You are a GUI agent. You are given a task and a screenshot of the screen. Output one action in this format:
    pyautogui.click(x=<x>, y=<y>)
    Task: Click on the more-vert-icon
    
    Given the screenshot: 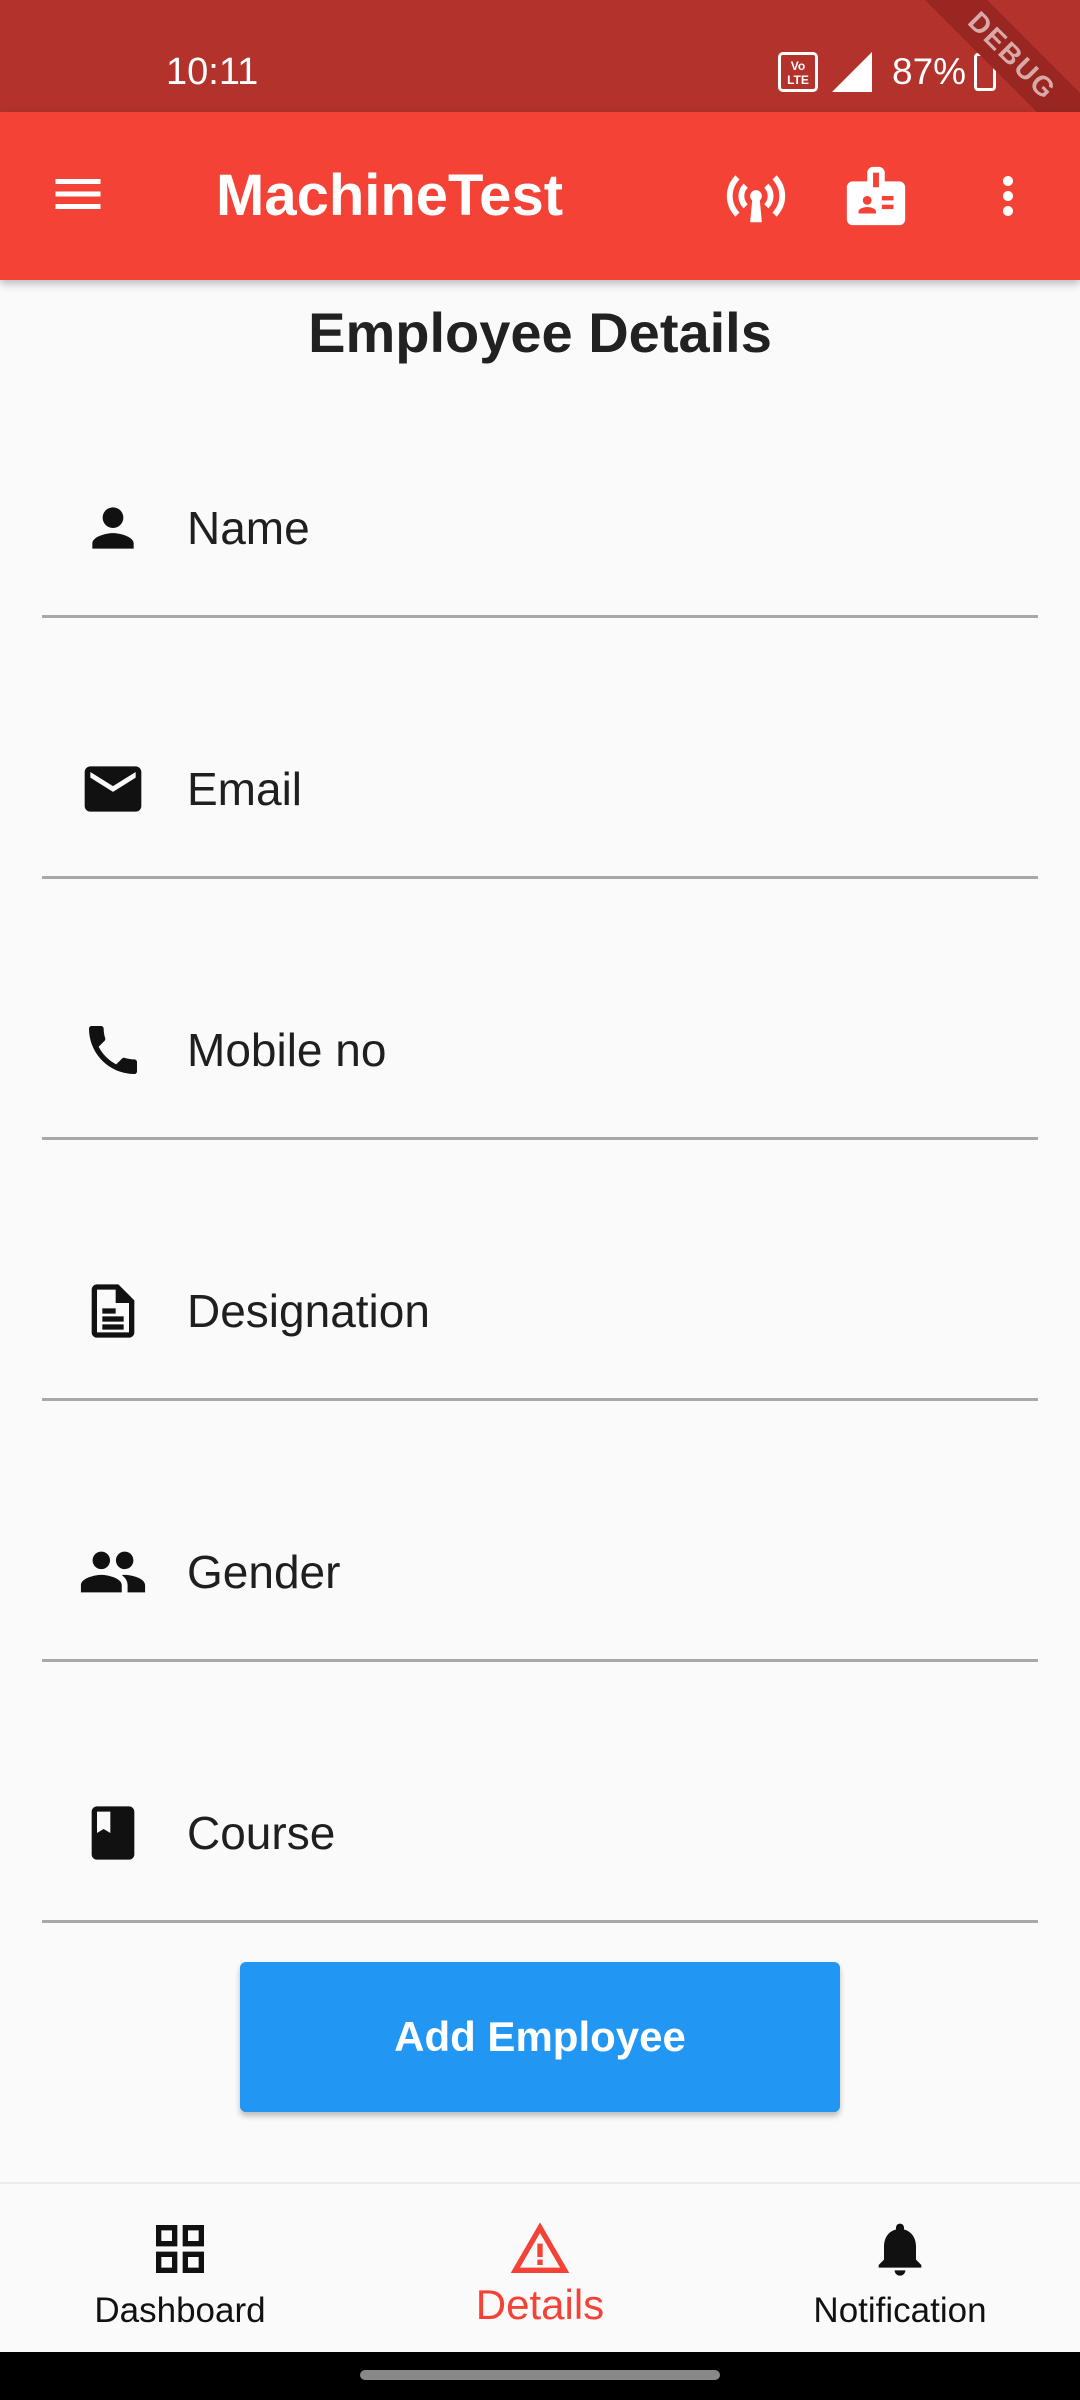 What is the action you would take?
    pyautogui.click(x=1008, y=196)
    